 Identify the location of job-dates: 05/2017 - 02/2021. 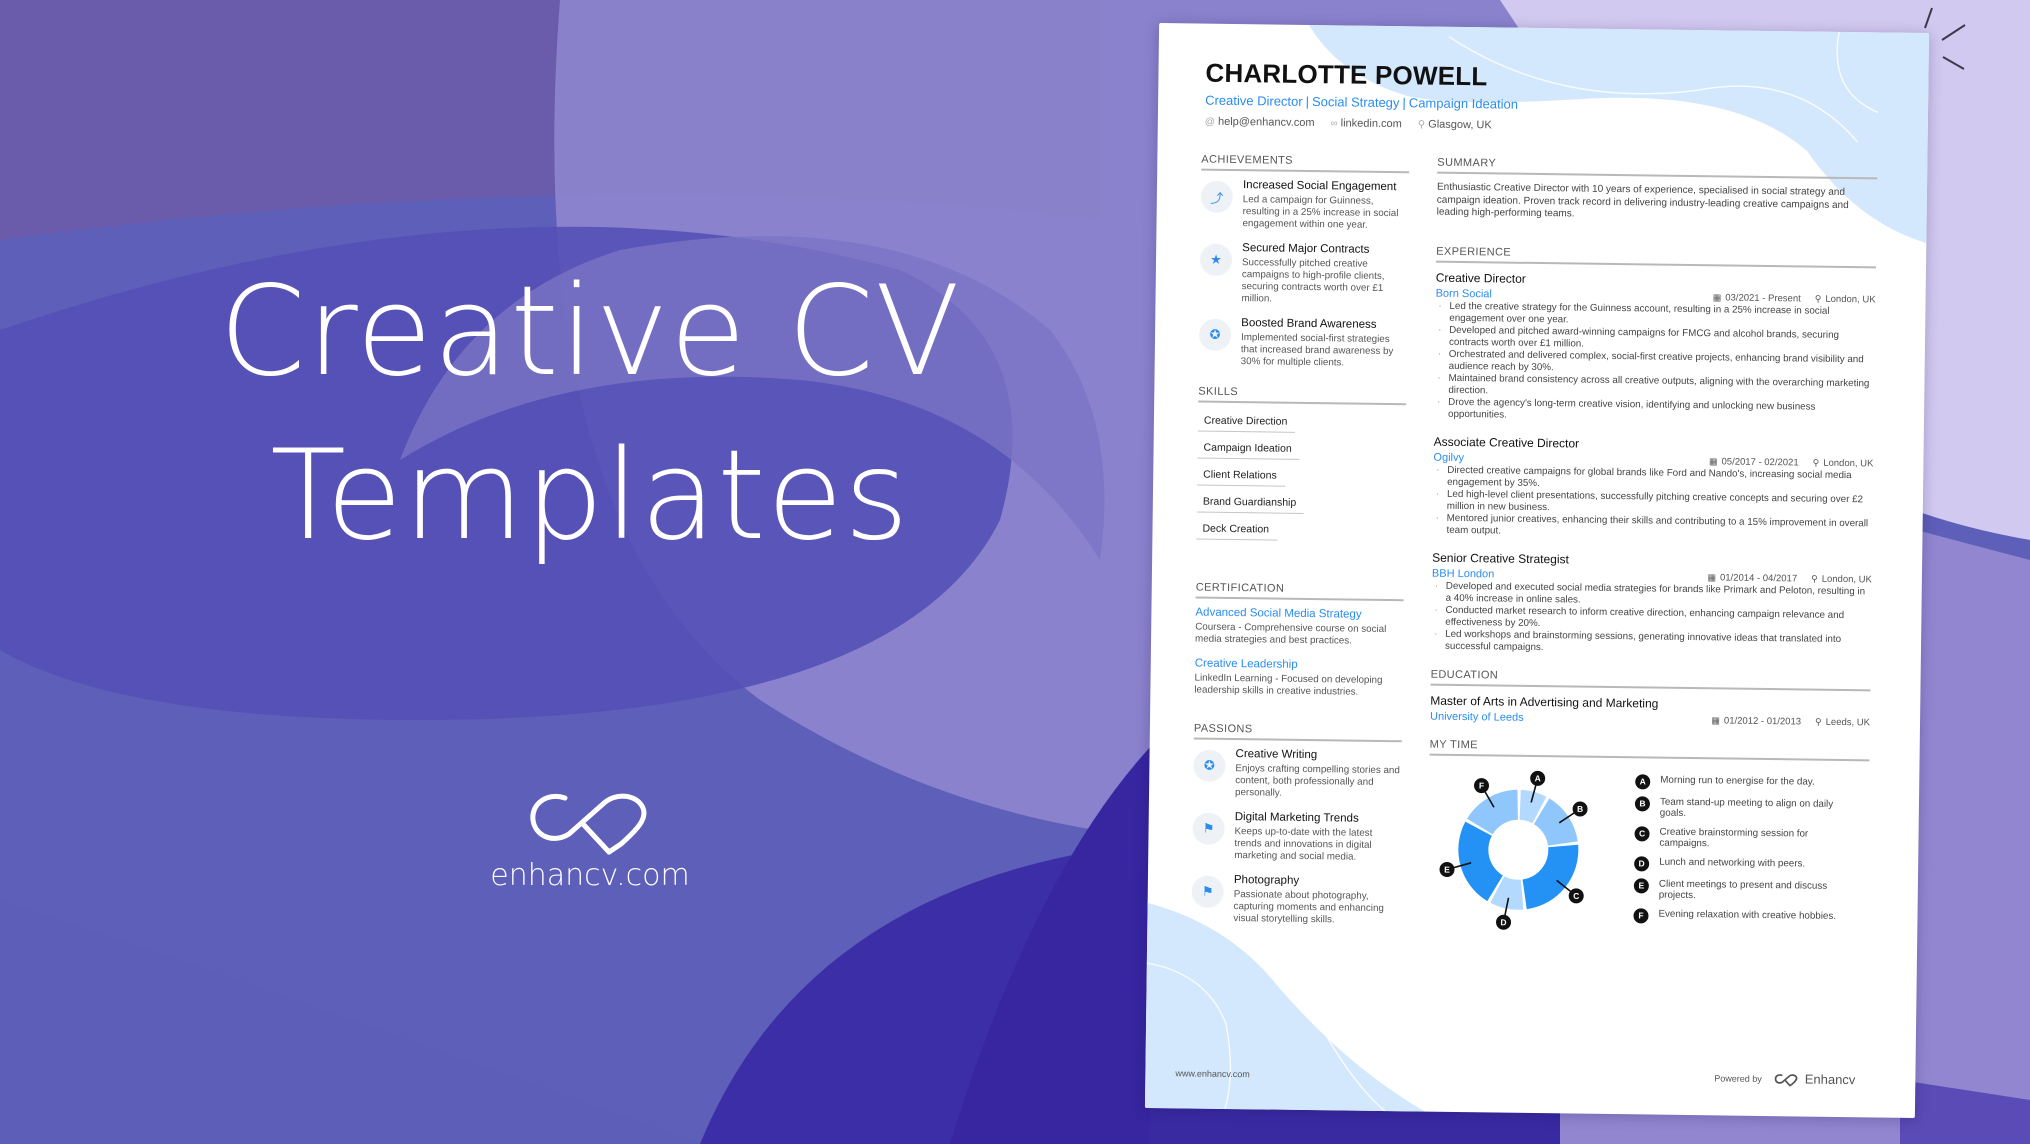
(1760, 461).